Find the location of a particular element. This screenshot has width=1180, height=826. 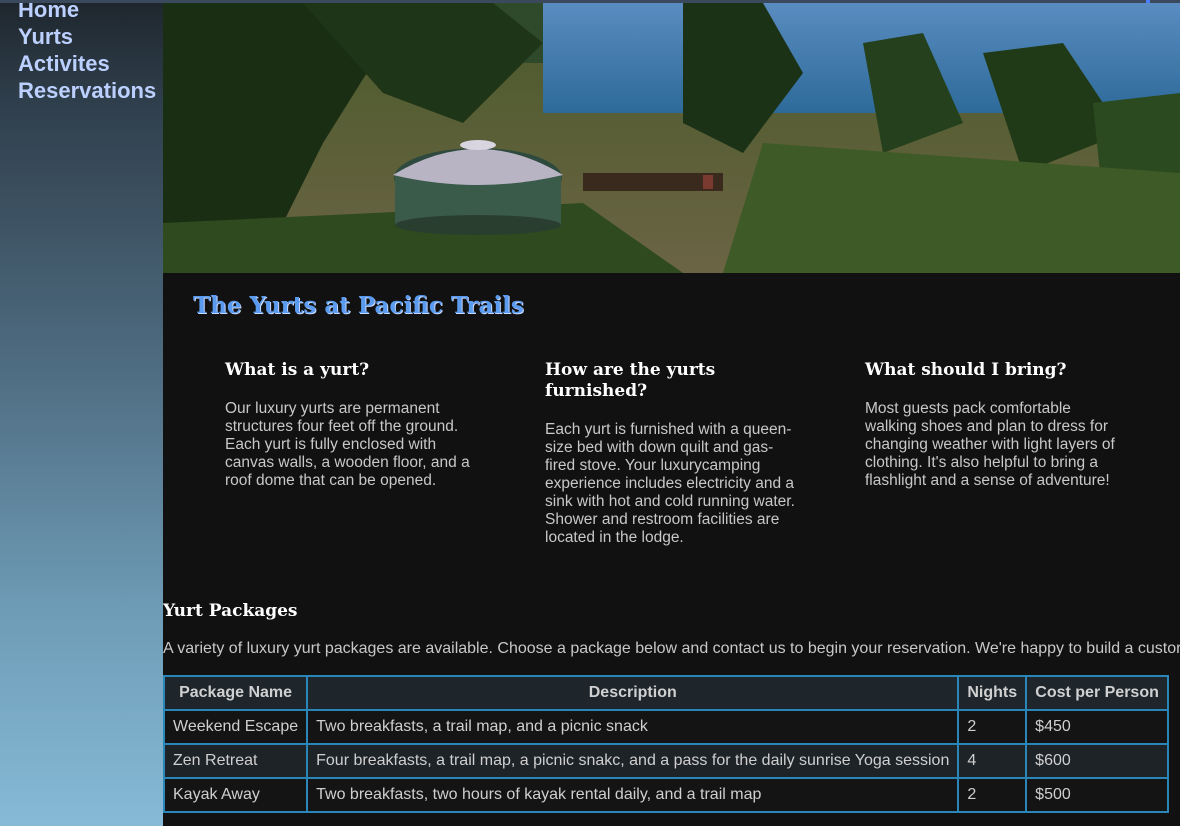

column-header: Cost per Person is located at coordinates (1097, 693).